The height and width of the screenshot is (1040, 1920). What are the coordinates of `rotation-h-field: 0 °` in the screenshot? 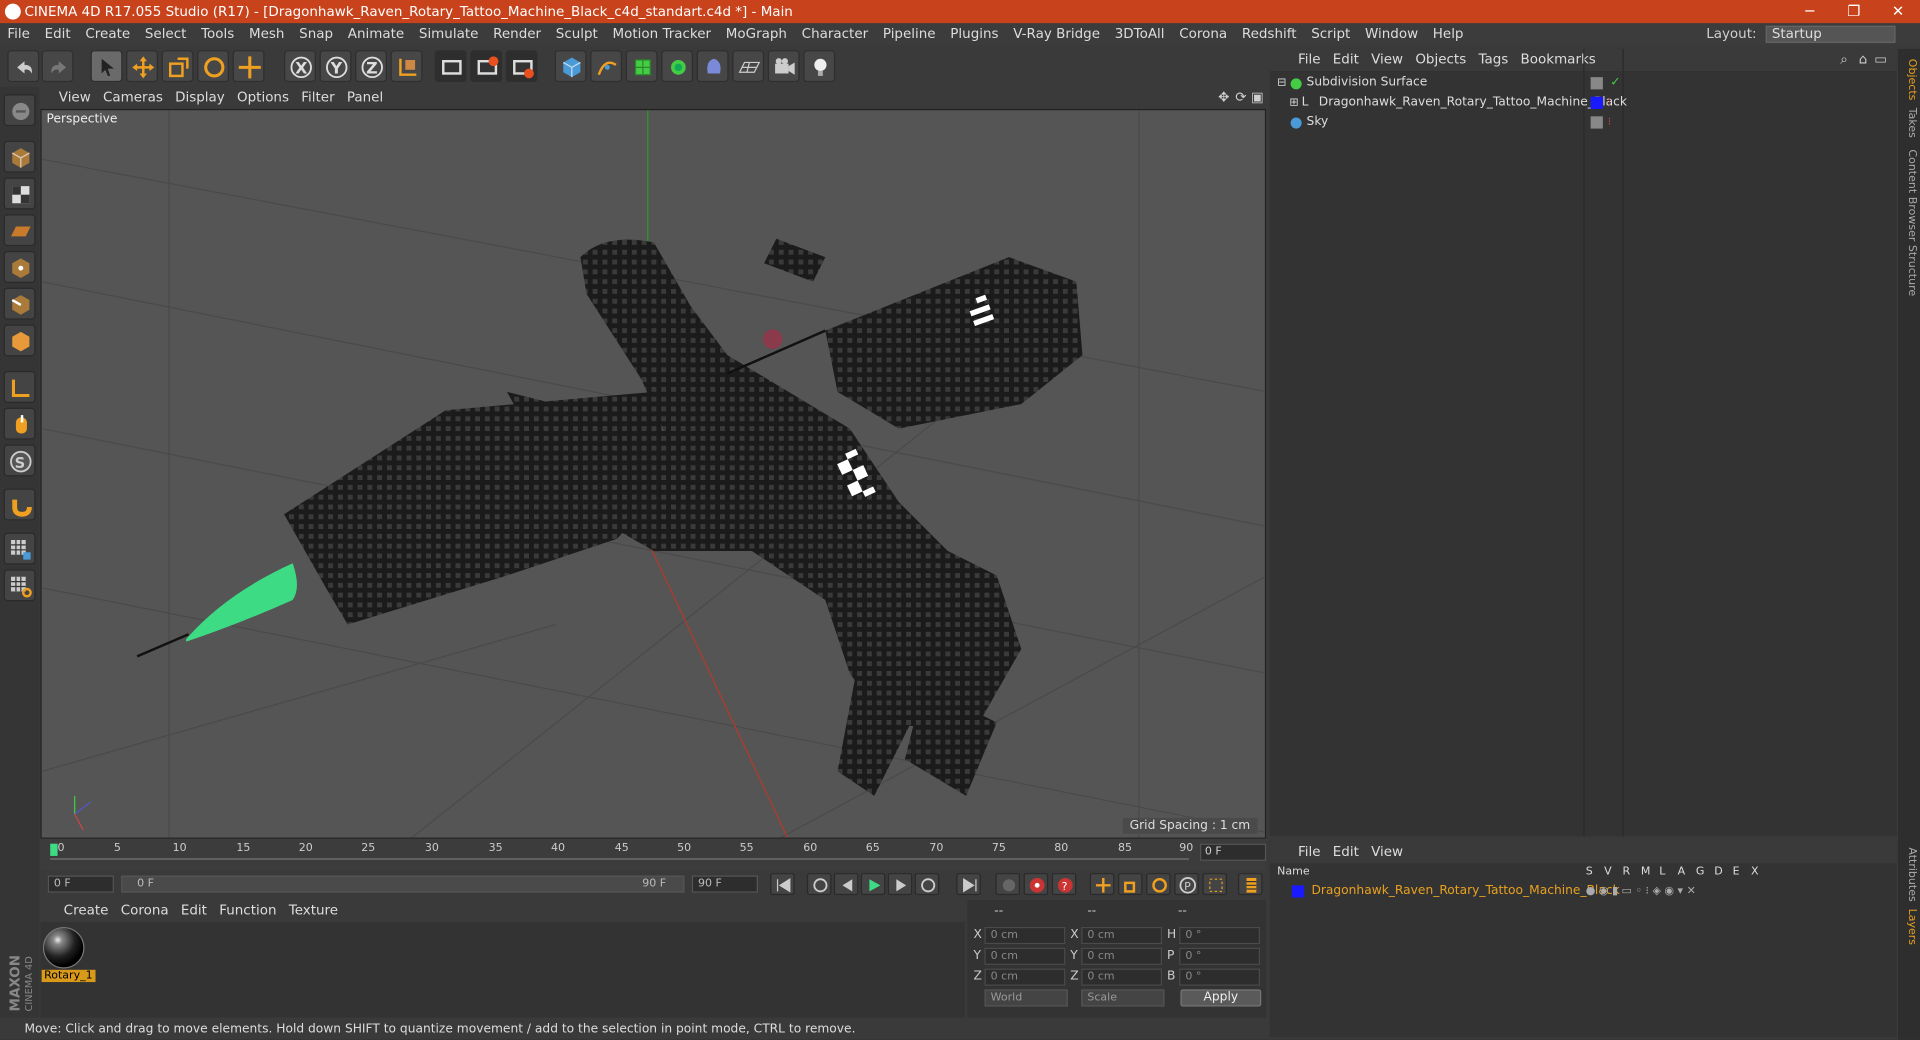 It's located at (1220, 935).